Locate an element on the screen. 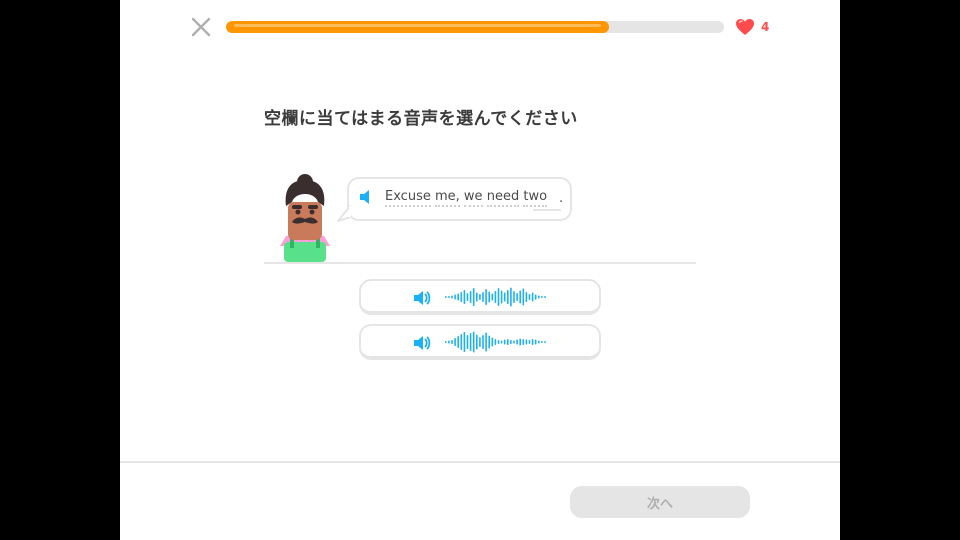 This screenshot has width=960, height=540. bubble-tail is located at coordinates (344, 213).